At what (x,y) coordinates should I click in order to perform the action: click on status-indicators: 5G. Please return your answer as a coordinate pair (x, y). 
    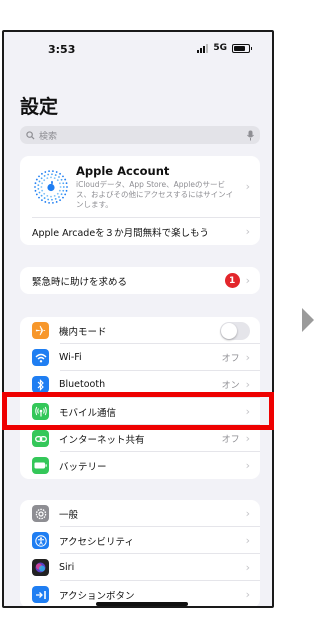
    Looking at the image, I should click on (224, 48).